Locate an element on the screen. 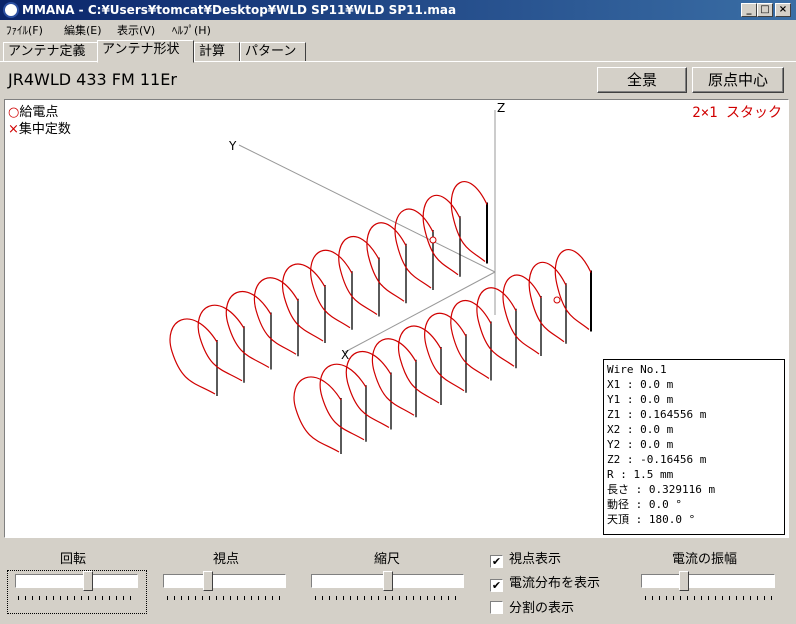 The width and height of the screenshot is (796, 624). origin-center-button: 原点中心 is located at coordinates (738, 80).